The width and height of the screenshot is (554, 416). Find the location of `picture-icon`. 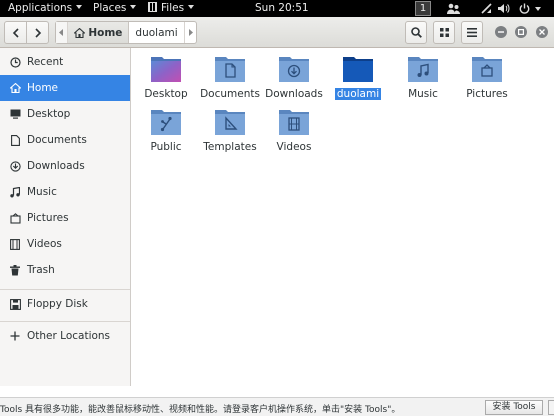

picture-icon is located at coordinates (15, 218).